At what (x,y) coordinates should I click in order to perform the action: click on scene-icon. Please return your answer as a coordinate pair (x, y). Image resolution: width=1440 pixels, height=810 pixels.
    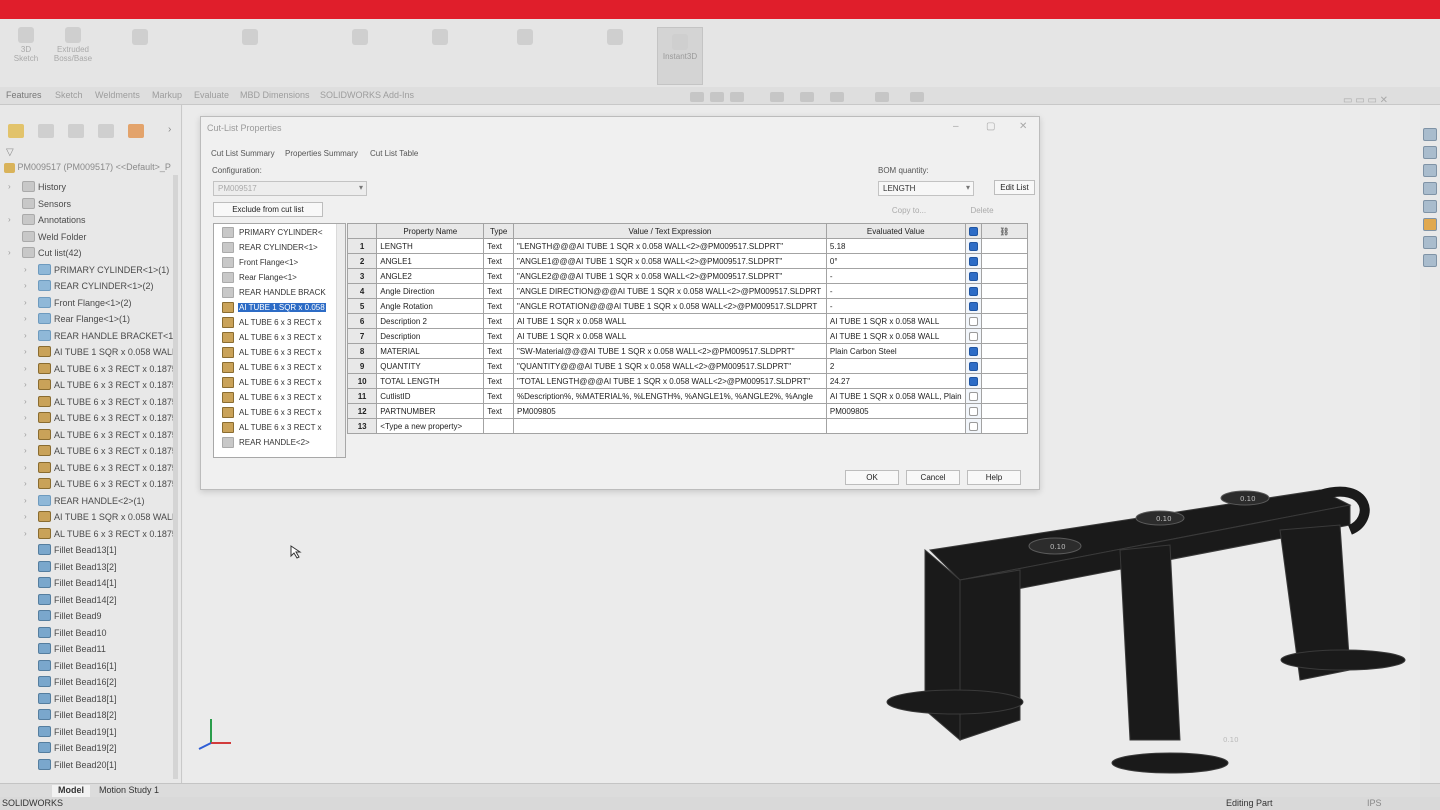
    Looking at the image, I should click on (917, 97).